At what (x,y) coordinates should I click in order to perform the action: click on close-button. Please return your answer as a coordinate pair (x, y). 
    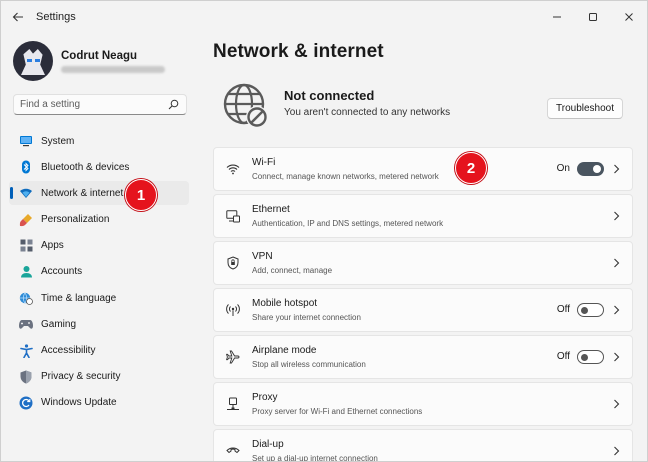
    Looking at the image, I should click on (629, 17).